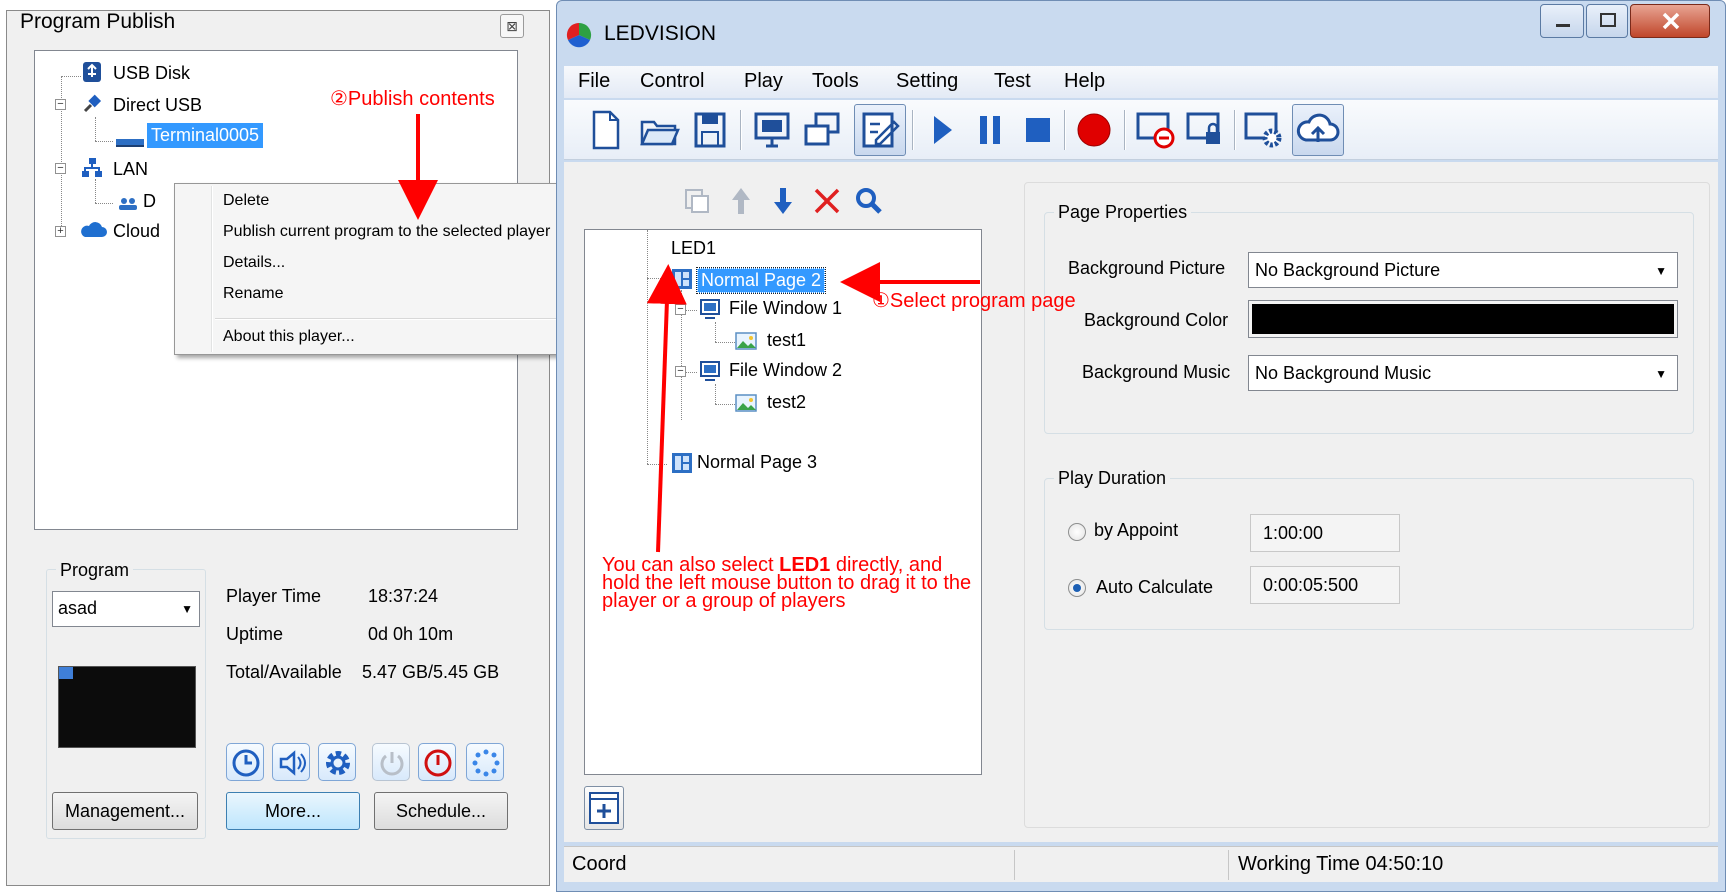 The image size is (1726, 892). Describe the element at coordinates (1463, 270) in the screenshot. I see `bg-picture-select: No Background Picture ▼` at that location.